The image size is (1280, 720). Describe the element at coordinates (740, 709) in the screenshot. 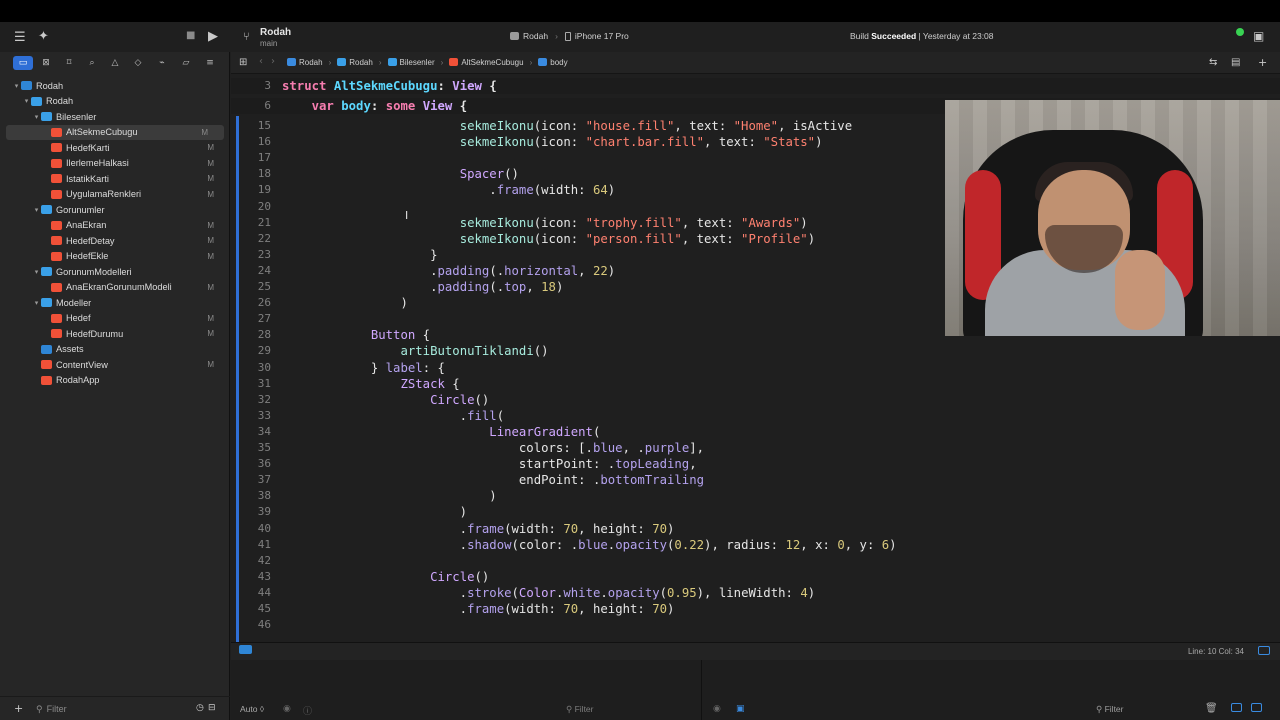

I see `print-description-icon: ▣` at that location.